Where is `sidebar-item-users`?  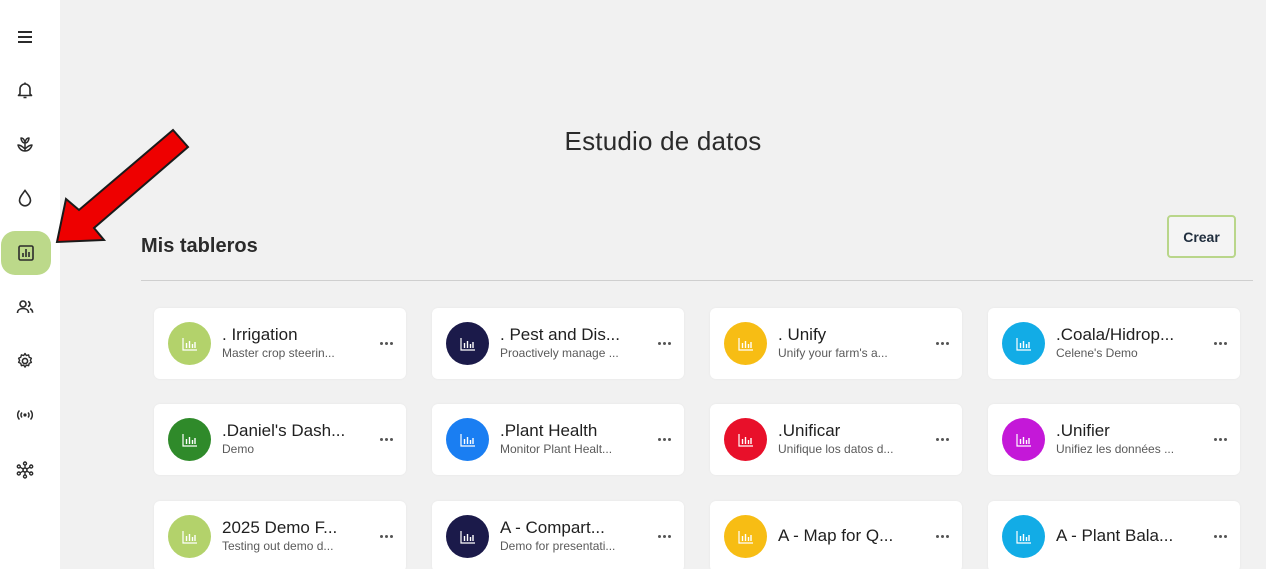
sidebar-item-users is located at coordinates (25, 307).